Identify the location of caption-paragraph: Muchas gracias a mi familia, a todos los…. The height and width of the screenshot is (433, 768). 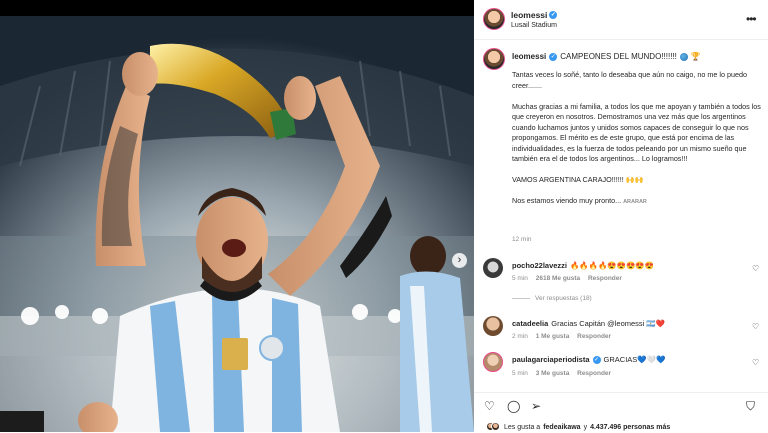
(636, 132).